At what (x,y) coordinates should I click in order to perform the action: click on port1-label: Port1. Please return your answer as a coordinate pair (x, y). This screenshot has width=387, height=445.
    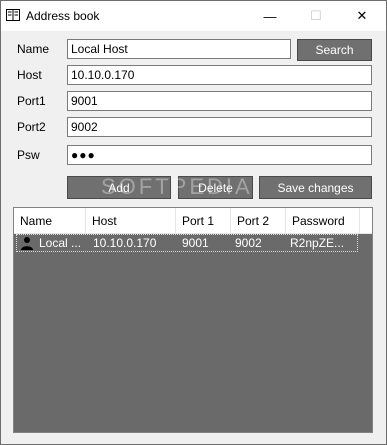
    Looking at the image, I should click on (31, 101).